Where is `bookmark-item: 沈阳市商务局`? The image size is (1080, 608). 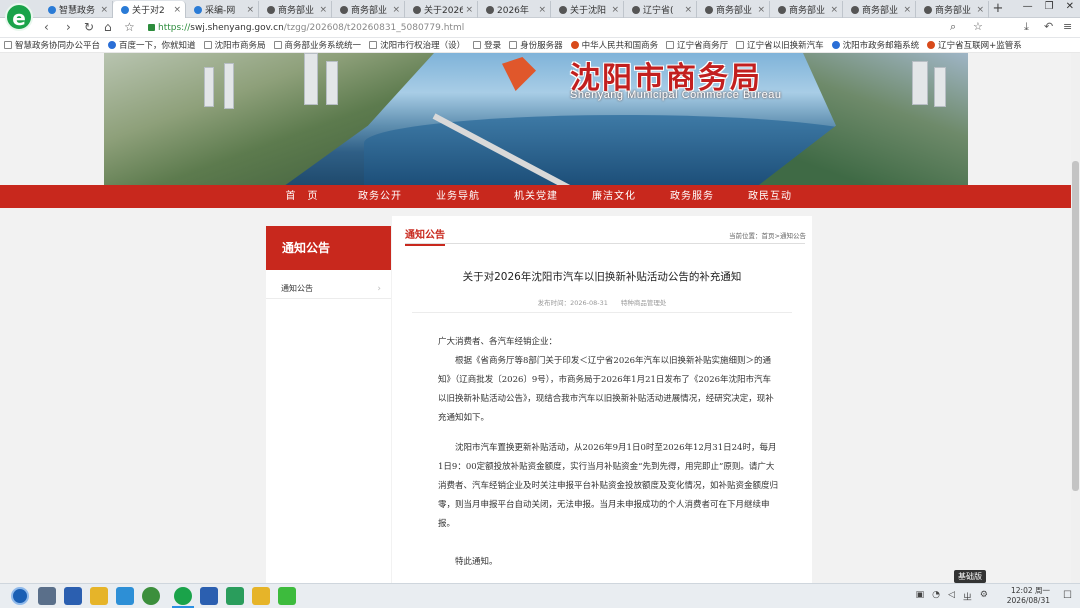 bookmark-item: 沈阳市商务局 is located at coordinates (234, 45).